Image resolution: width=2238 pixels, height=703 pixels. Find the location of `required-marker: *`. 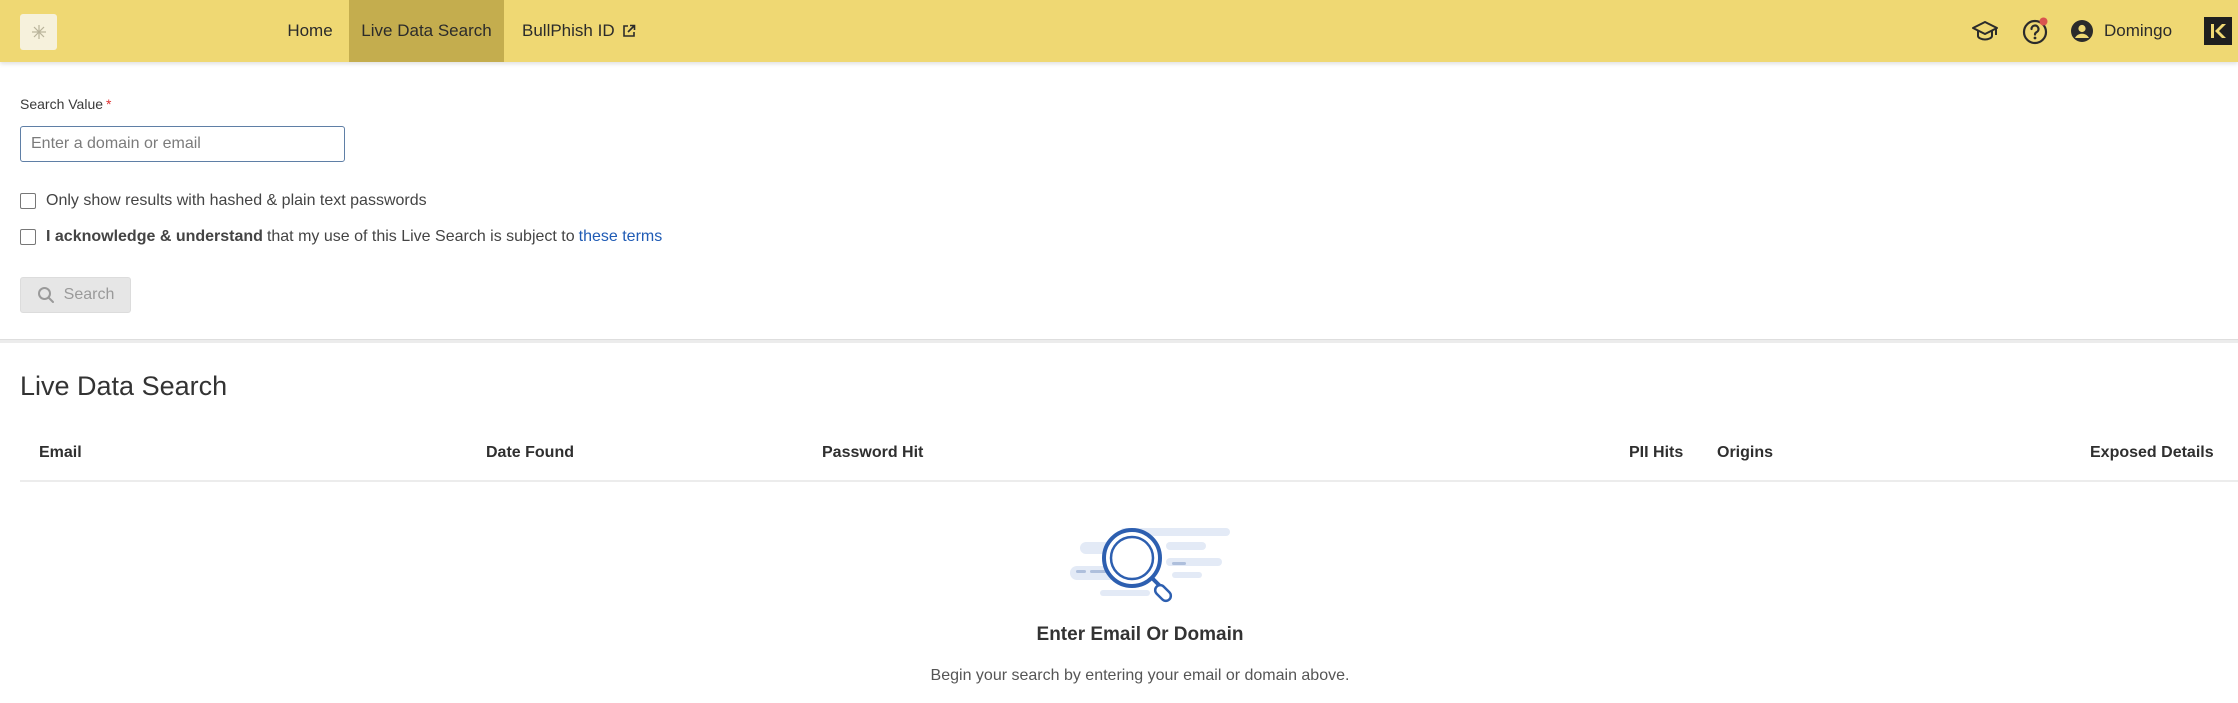

required-marker: * is located at coordinates (109, 104).